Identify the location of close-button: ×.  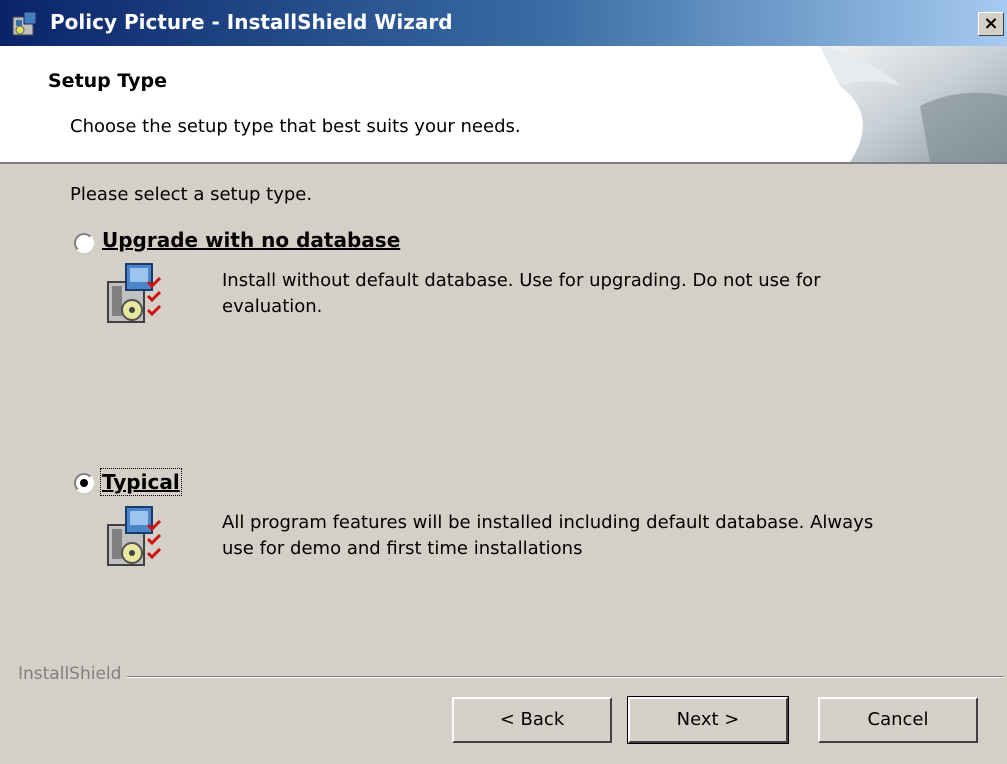
(991, 24).